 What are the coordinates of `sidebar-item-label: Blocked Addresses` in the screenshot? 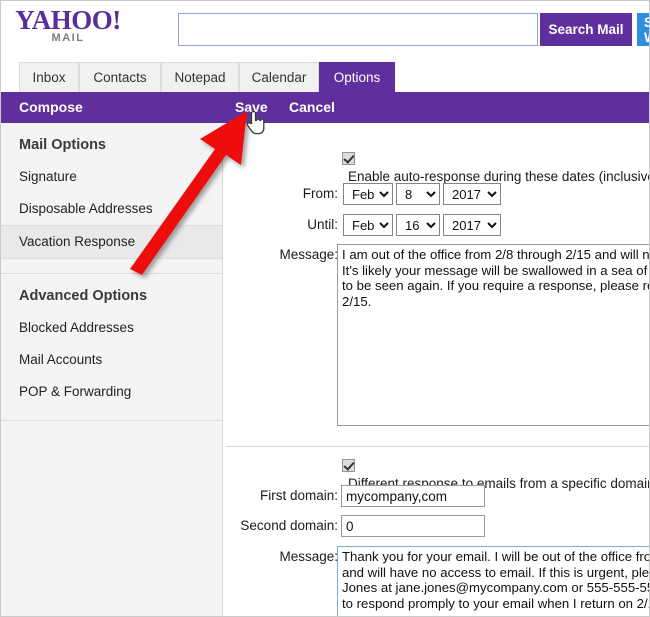 It's located at (76, 327).